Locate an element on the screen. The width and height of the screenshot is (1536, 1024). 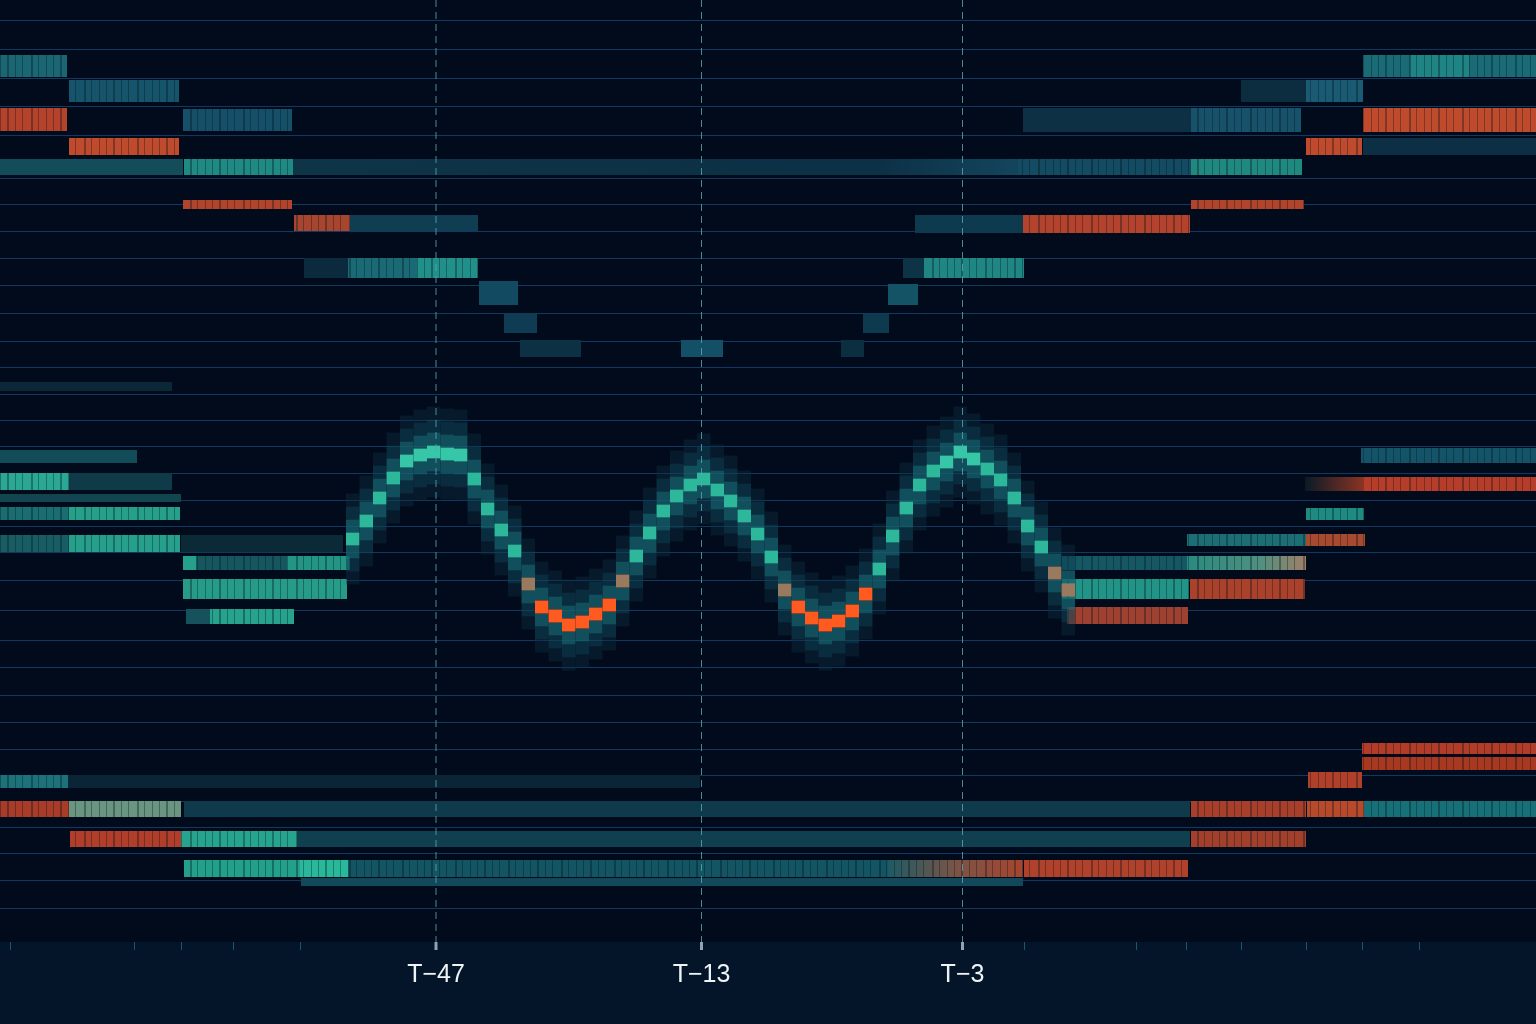
axis-label: T−3 is located at coordinates (962, 973).